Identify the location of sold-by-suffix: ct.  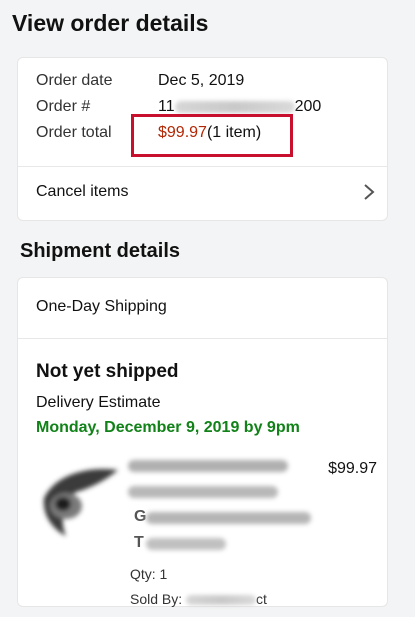
(261, 599).